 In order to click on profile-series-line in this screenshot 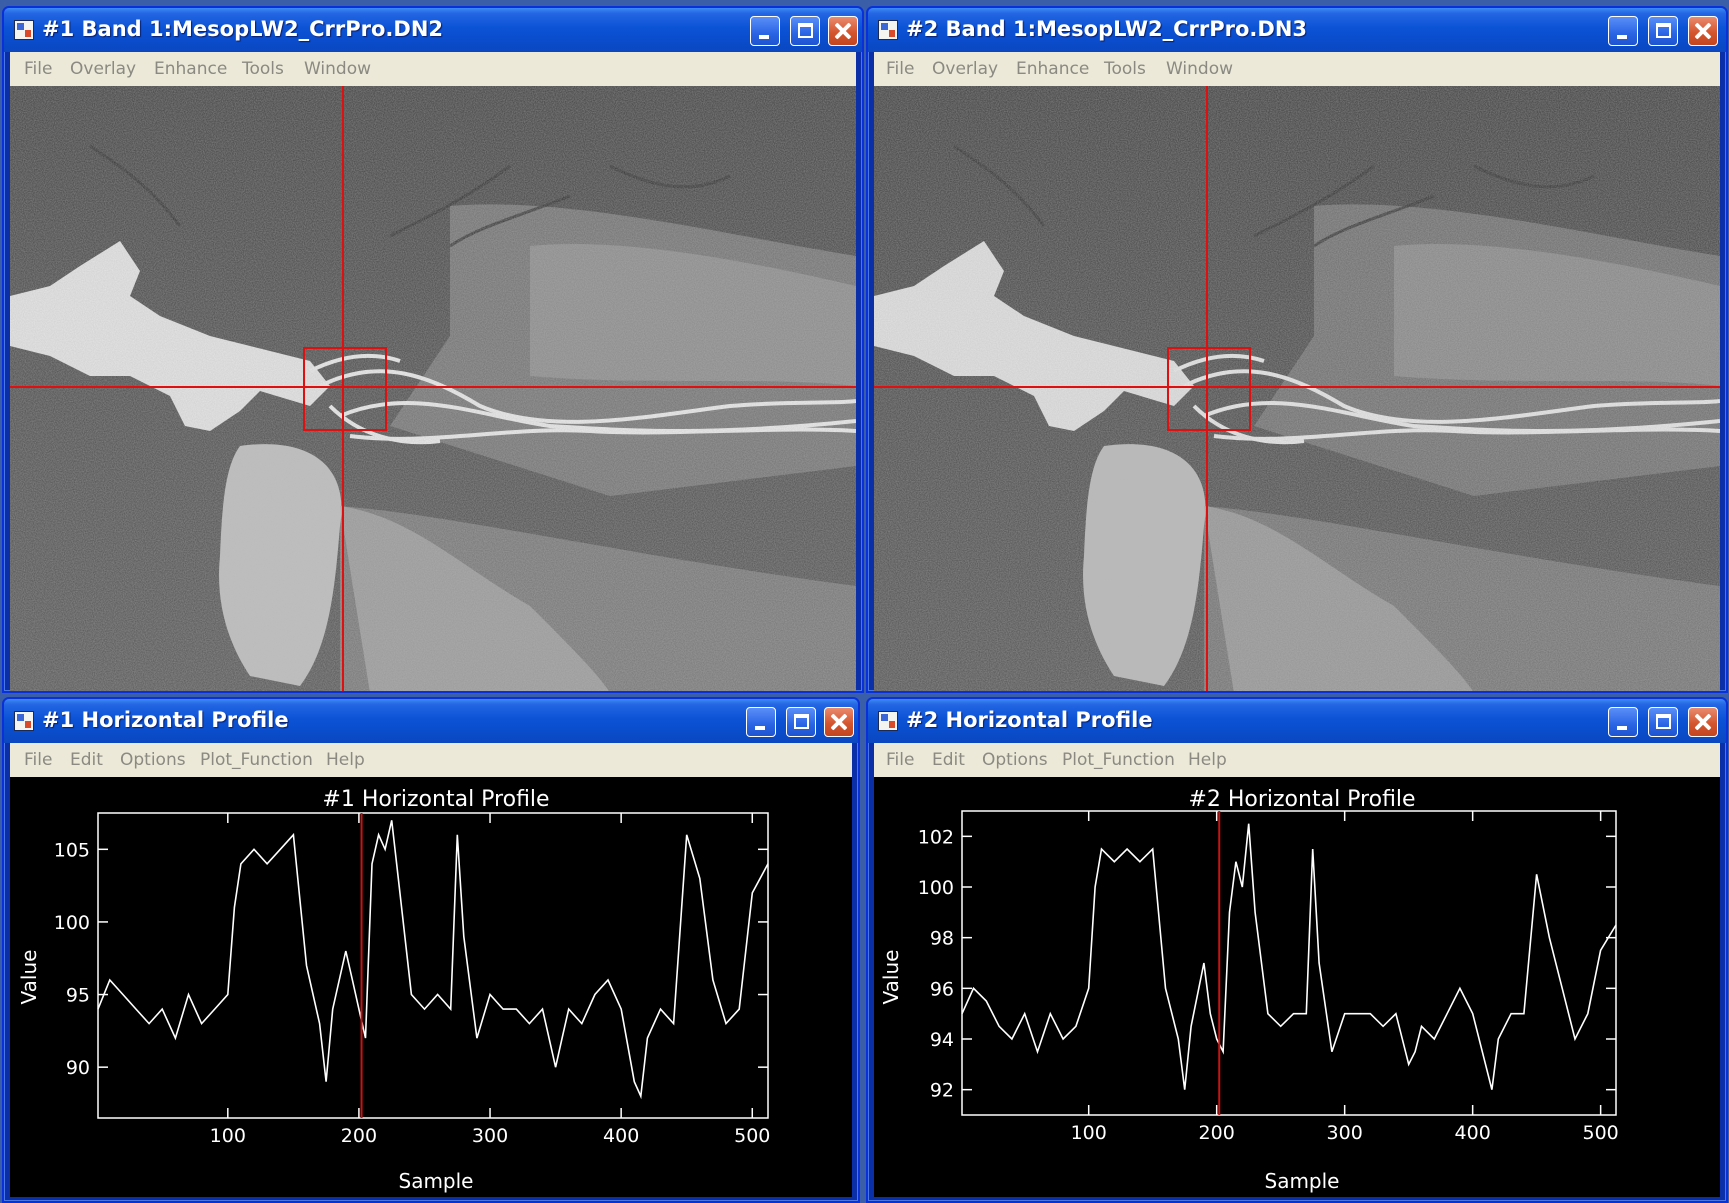, I will do `click(433, 960)`.